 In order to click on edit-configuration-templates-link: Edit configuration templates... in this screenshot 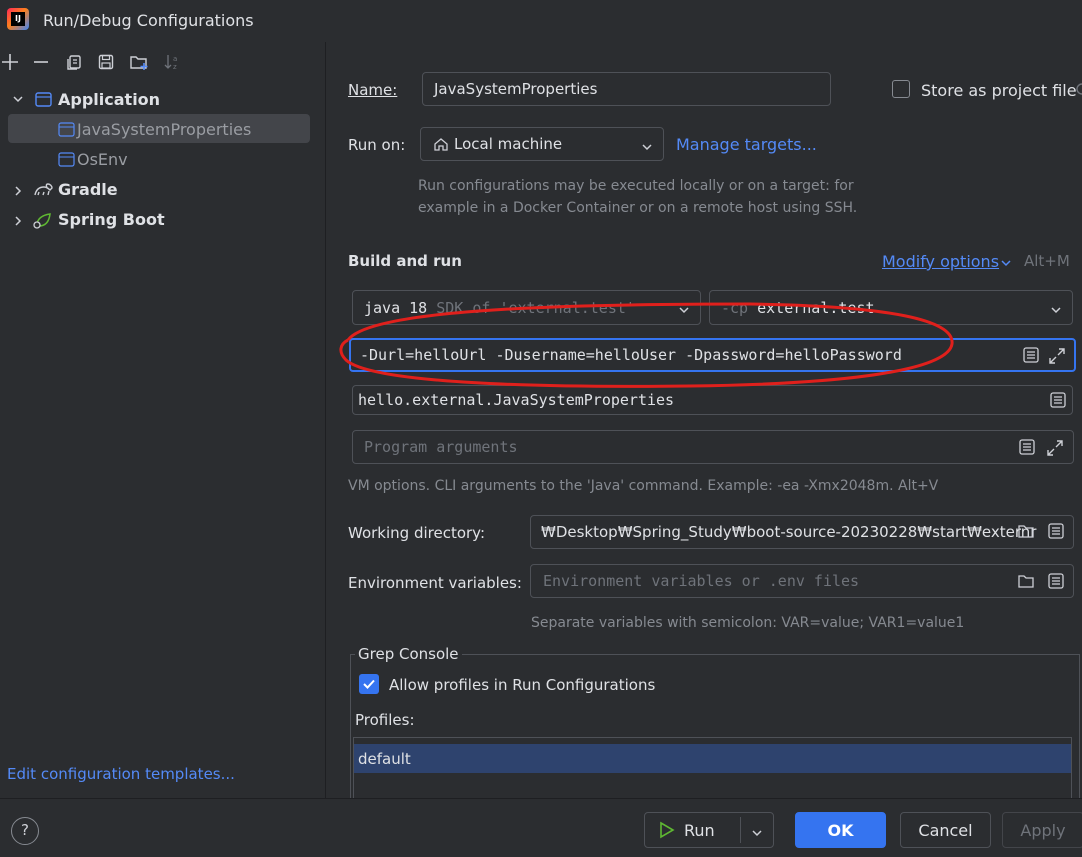, I will do `click(121, 774)`.